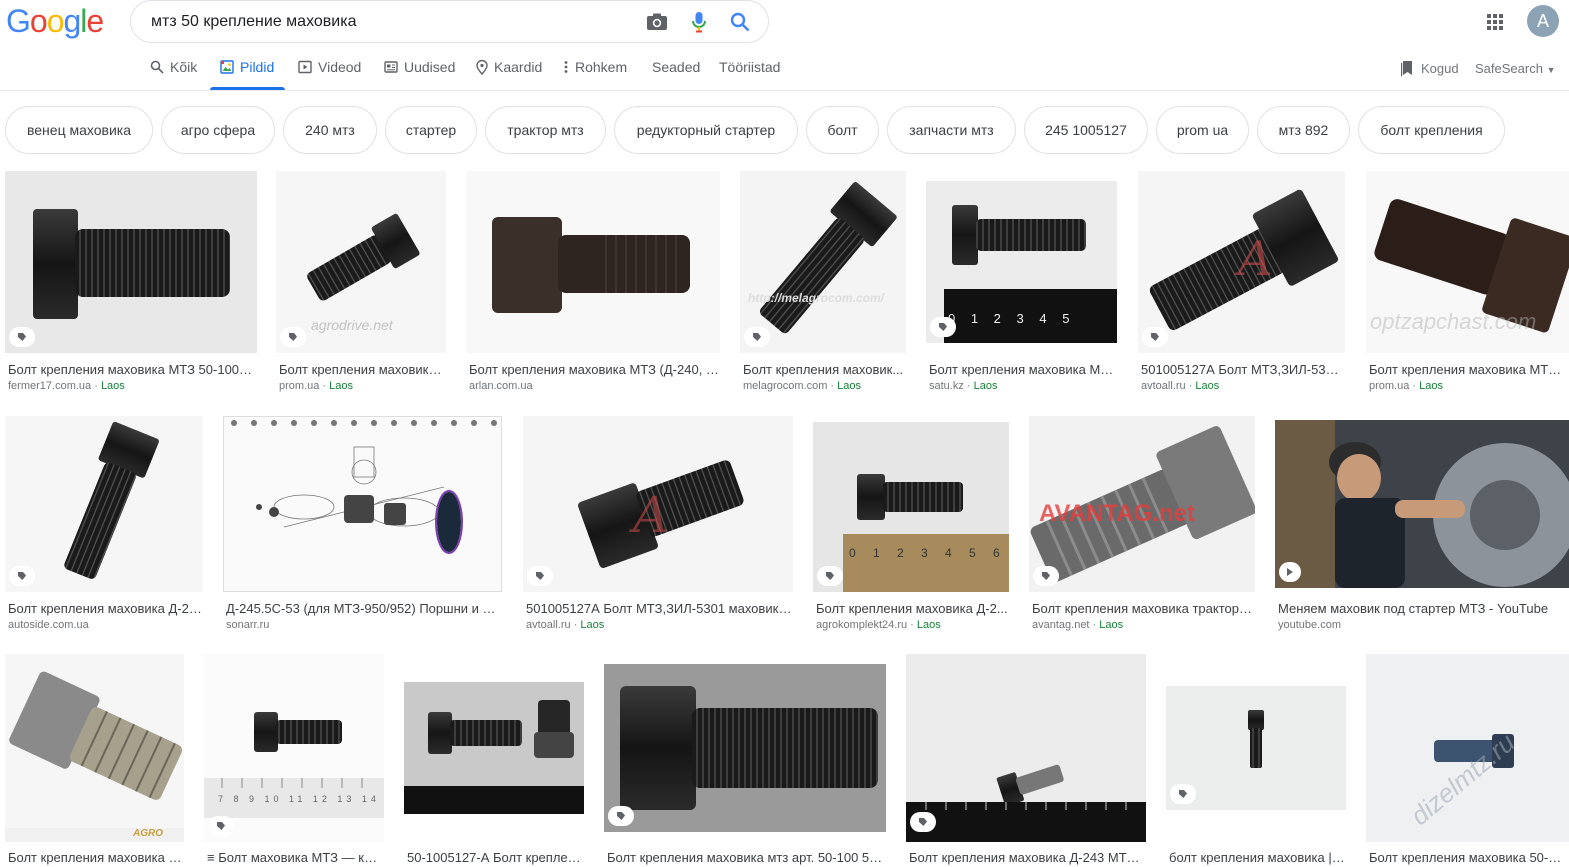 Image resolution: width=1569 pixels, height=867 pixels. I want to click on account-avatar: A, so click(1543, 21).